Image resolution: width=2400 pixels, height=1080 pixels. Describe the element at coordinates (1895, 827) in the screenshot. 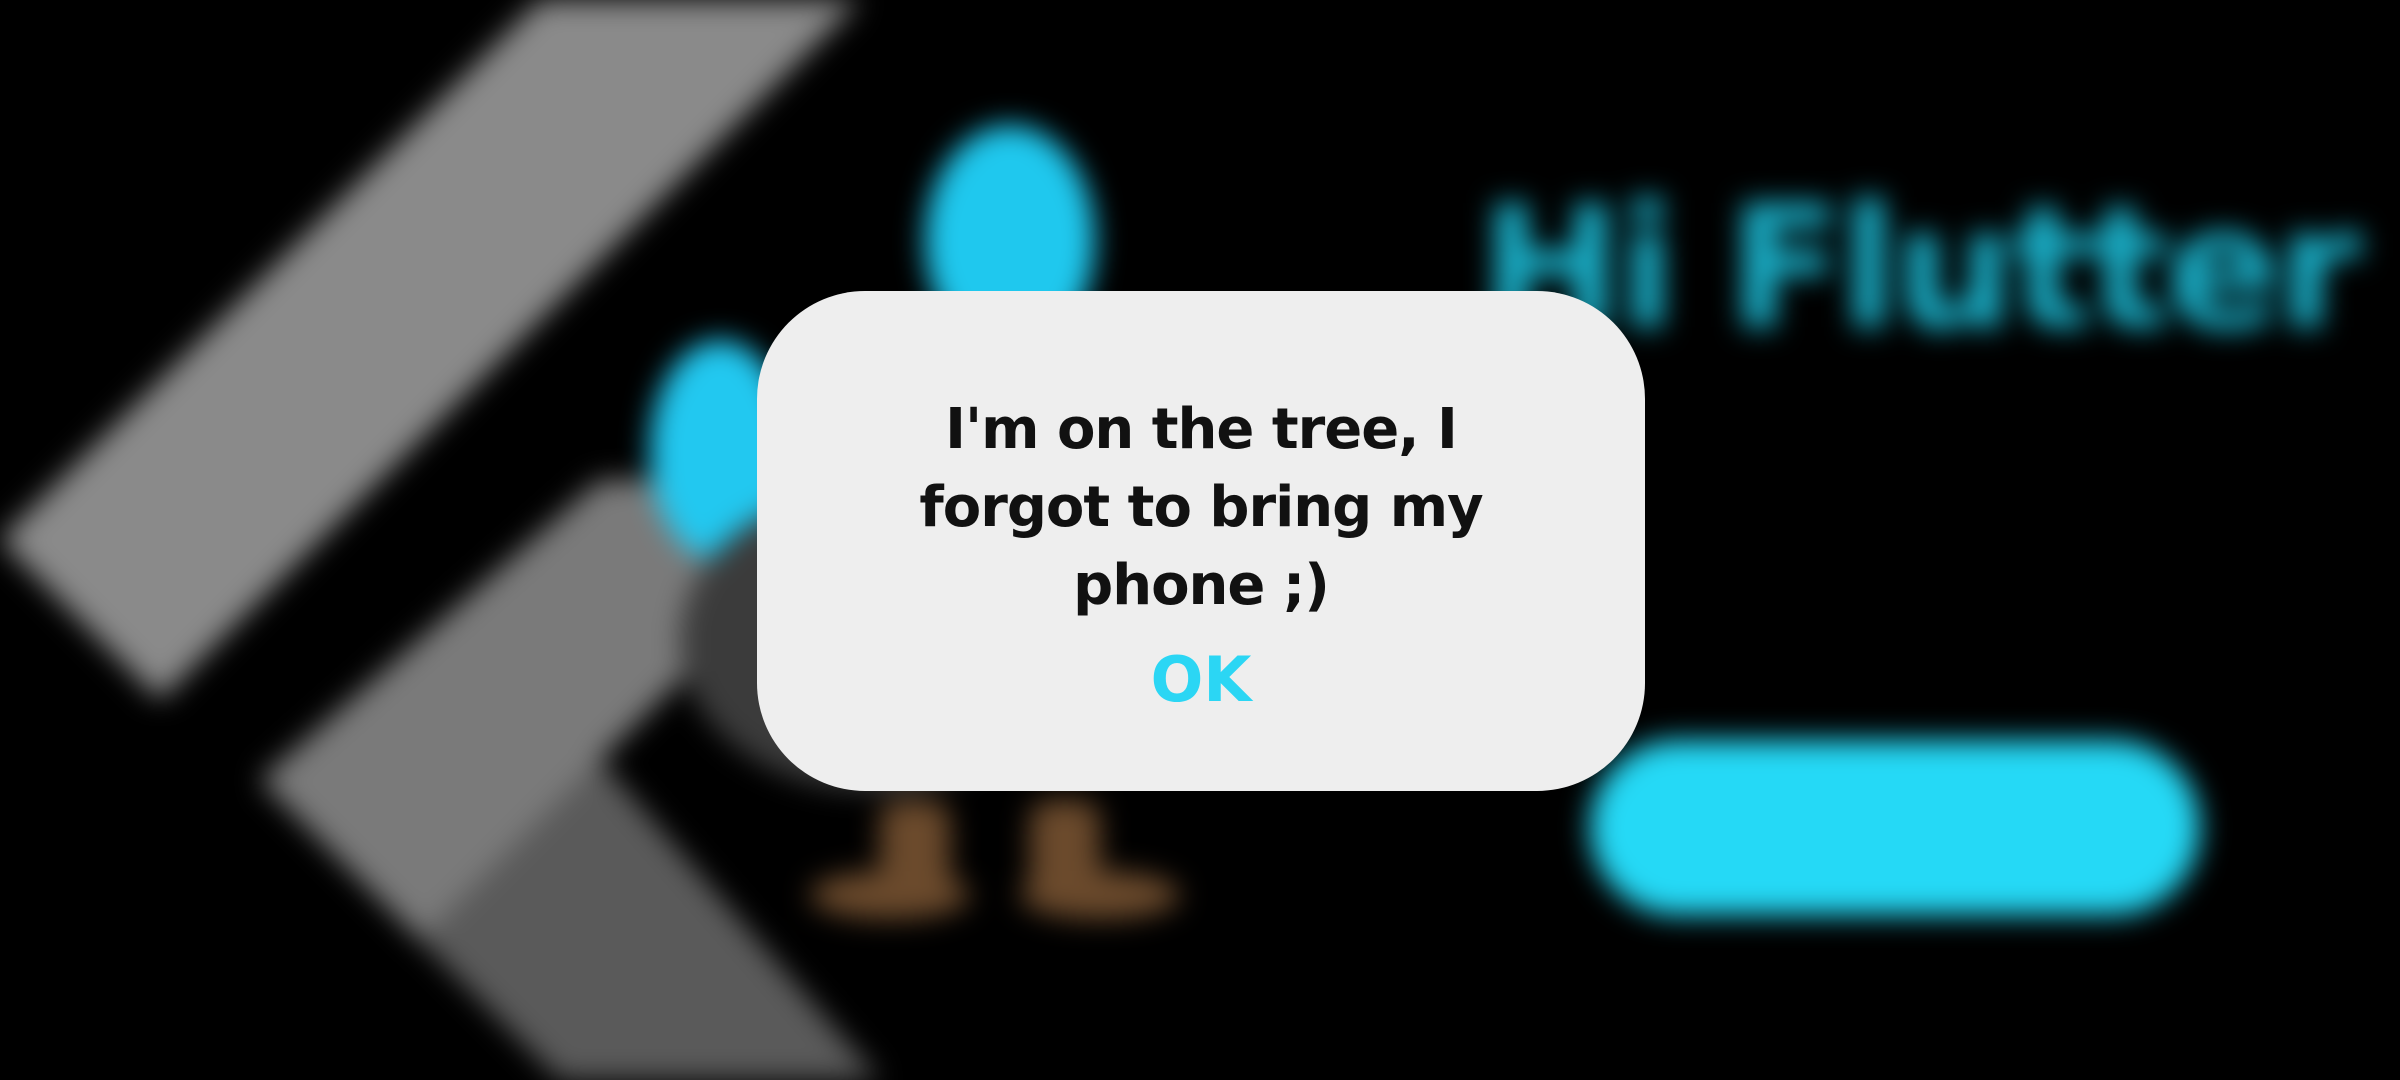

I see `background-action-button` at that location.